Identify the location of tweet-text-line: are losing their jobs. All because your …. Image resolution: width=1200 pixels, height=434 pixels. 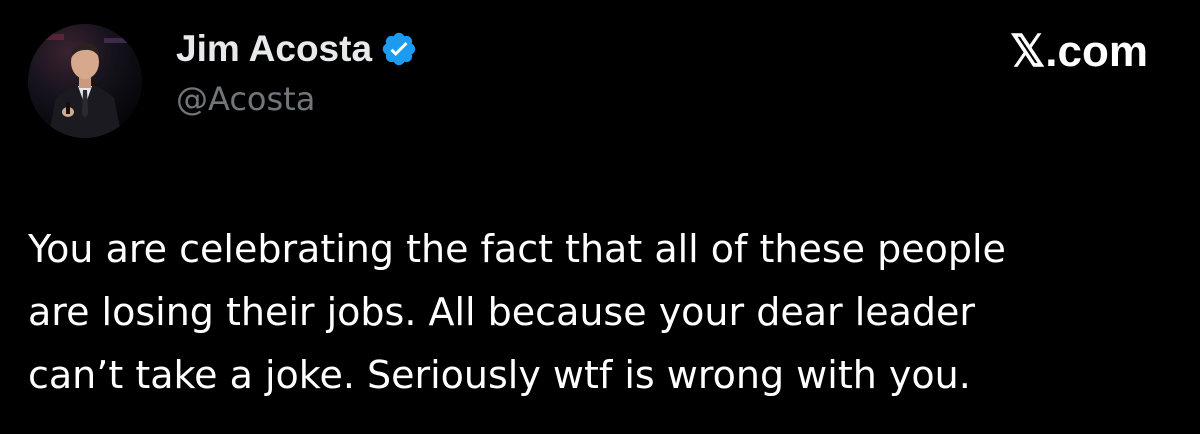
(502, 312).